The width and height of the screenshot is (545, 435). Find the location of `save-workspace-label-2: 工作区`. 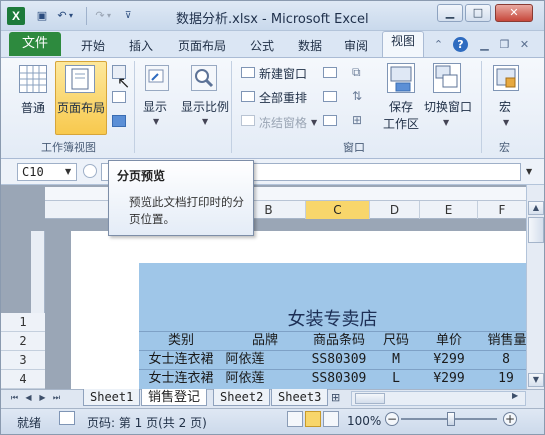

save-workspace-label-2: 工作区 is located at coordinates (401, 123).